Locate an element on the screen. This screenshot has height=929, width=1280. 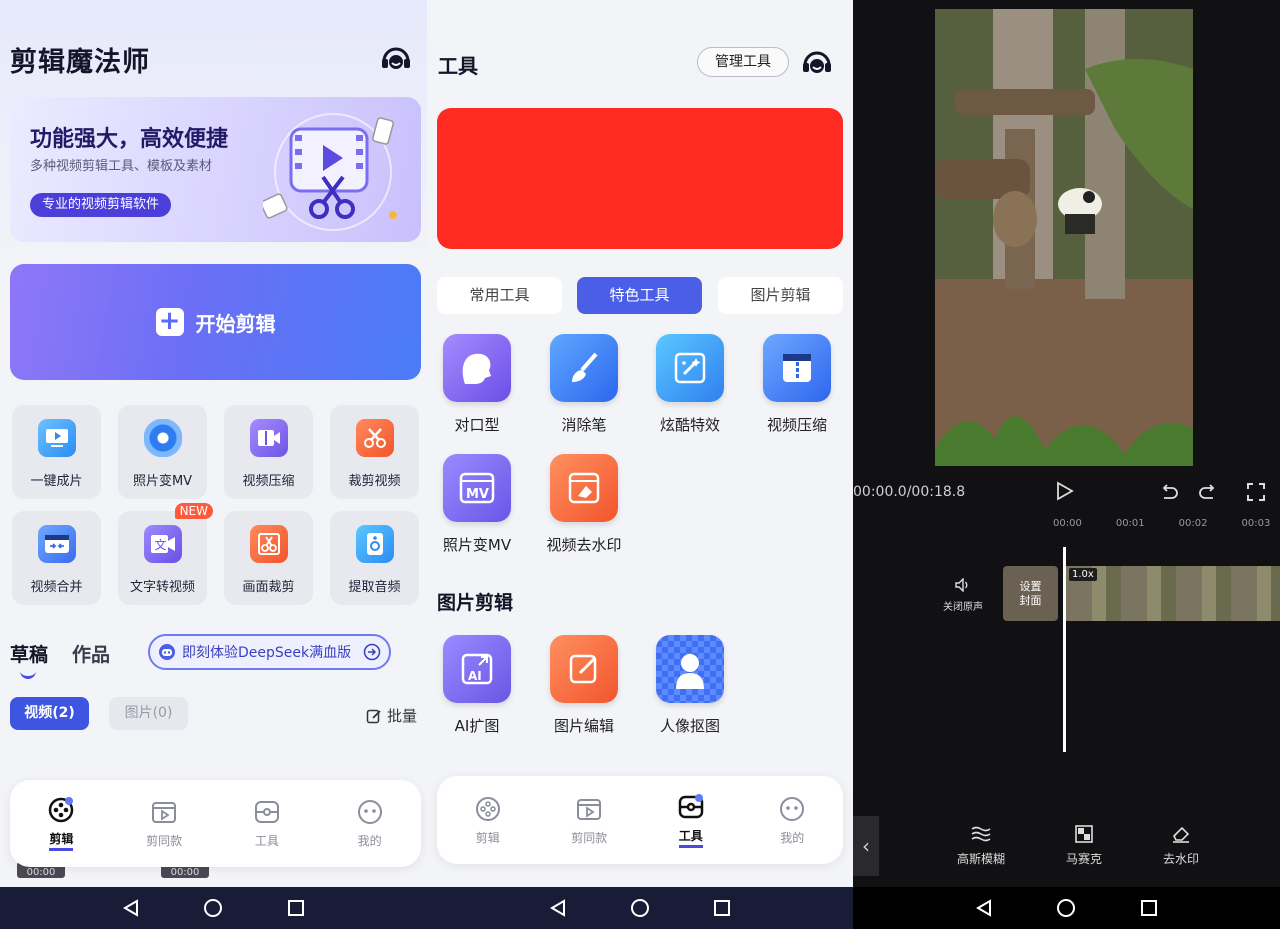
tool-mosaic: 马赛克 is located at coordinates (1084, 845).